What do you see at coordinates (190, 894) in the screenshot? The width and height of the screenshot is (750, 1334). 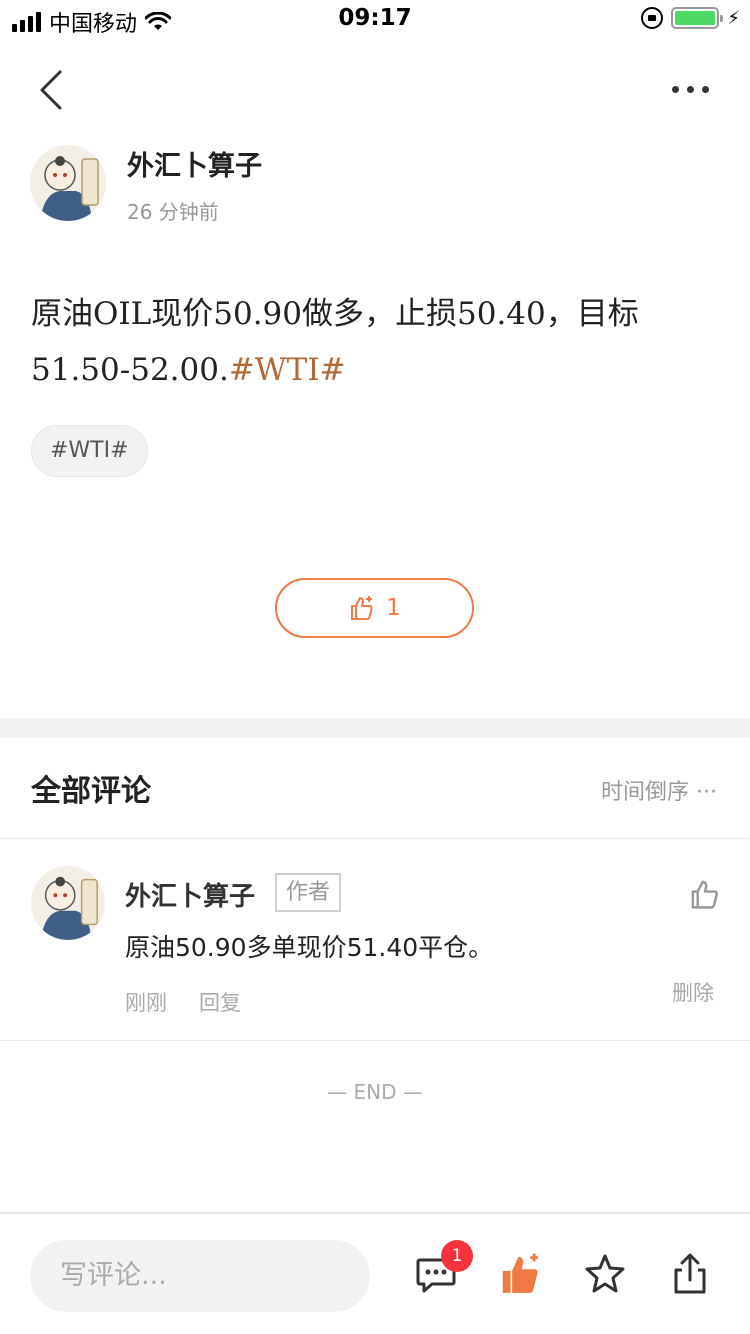 I see `comment-author: 外汇卜算子` at bounding box center [190, 894].